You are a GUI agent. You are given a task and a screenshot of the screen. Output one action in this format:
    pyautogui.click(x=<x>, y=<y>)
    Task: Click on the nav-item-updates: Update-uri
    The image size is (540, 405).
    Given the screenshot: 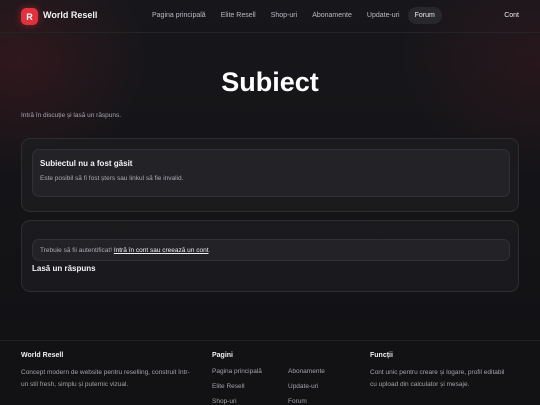 What is the action you would take?
    pyautogui.click(x=383, y=15)
    